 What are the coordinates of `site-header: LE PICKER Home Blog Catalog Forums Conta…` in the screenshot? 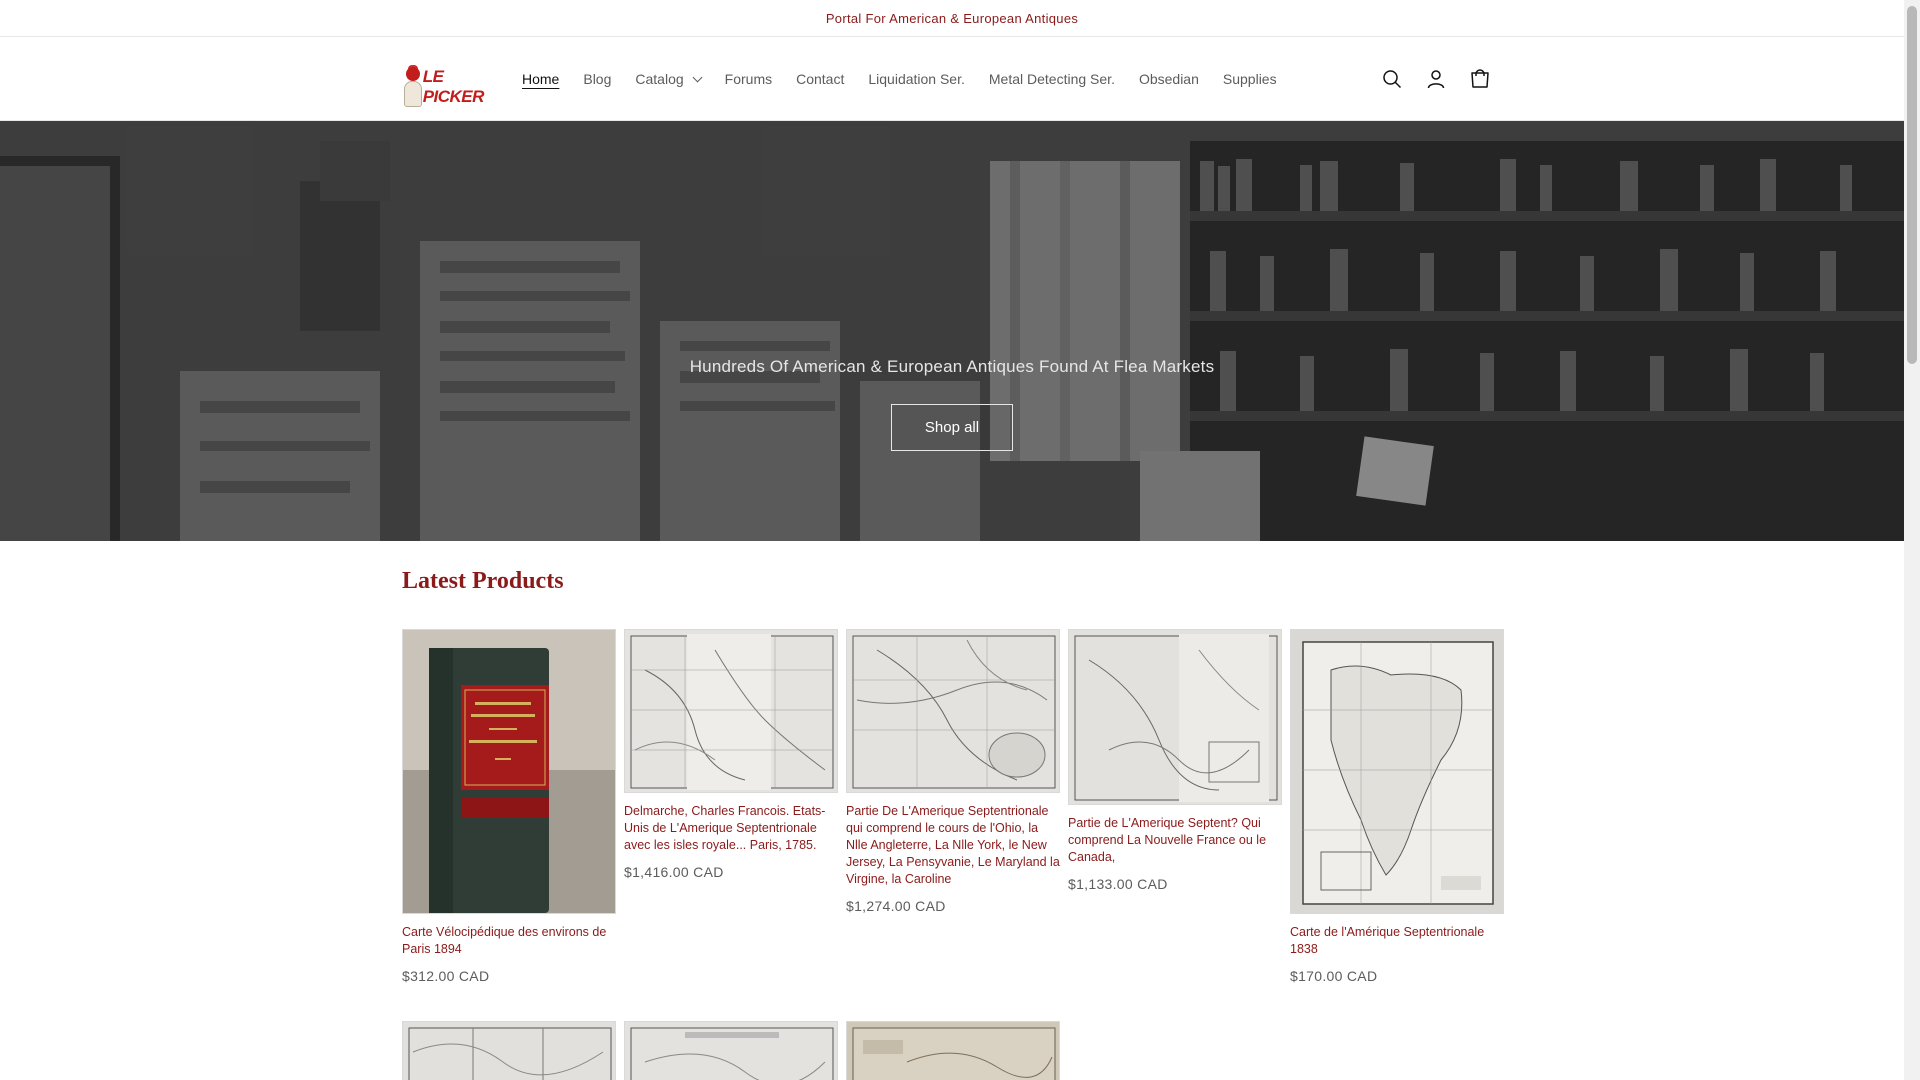 It's located at (952, 79).